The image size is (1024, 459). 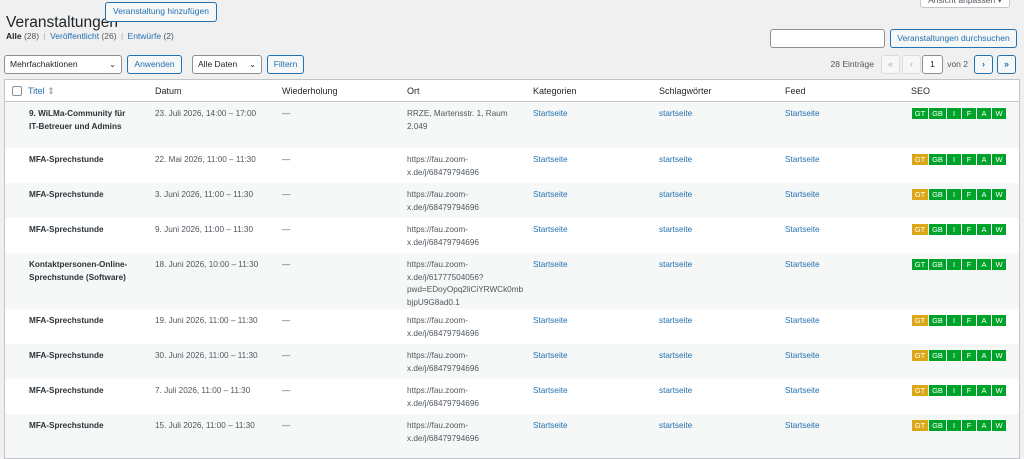 What do you see at coordinates (953, 38) in the screenshot?
I see `search-button: Veranstaltungen durchsuchen` at bounding box center [953, 38].